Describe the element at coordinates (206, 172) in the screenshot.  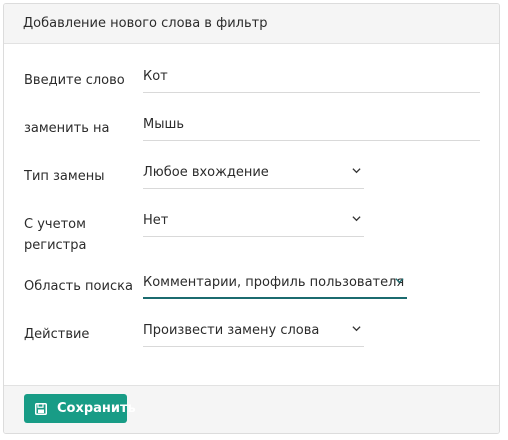
I see `replace-type-value: Любое вхождение` at that location.